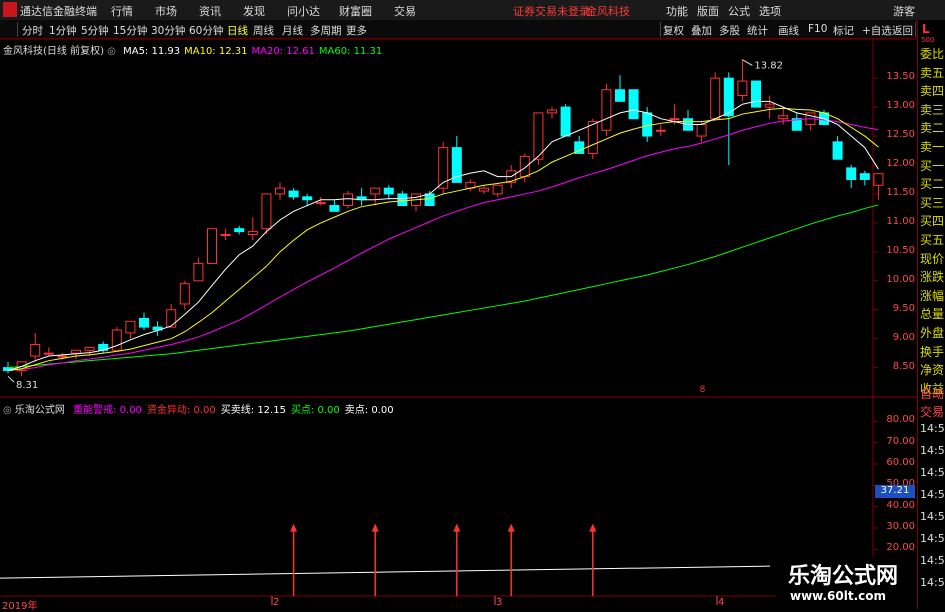 The width and height of the screenshot is (945, 612). Describe the element at coordinates (900, 548) in the screenshot. I see `indicator-tick: 20.00` at that location.